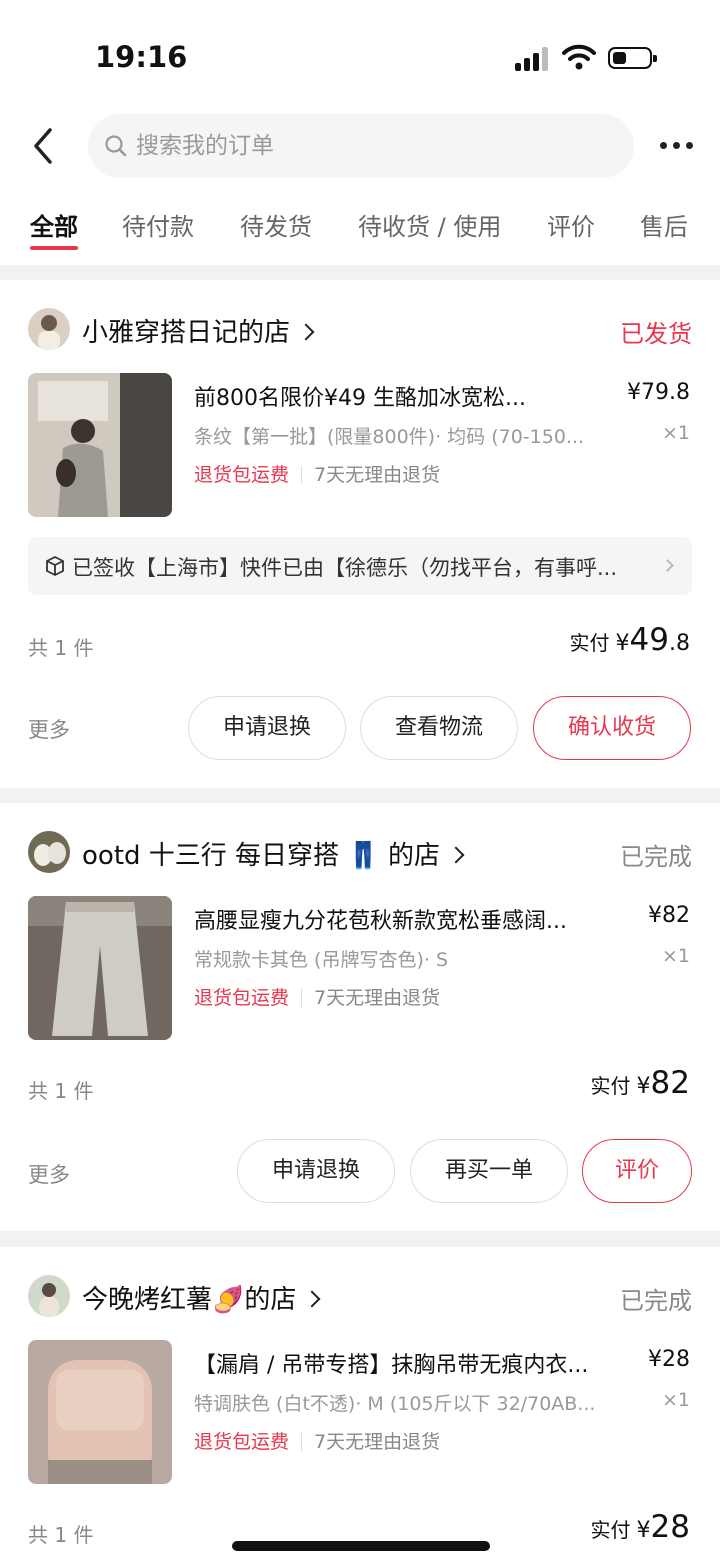 The width and height of the screenshot is (720, 1565). I want to click on tab-pending-payment: 待付款, so click(158, 224).